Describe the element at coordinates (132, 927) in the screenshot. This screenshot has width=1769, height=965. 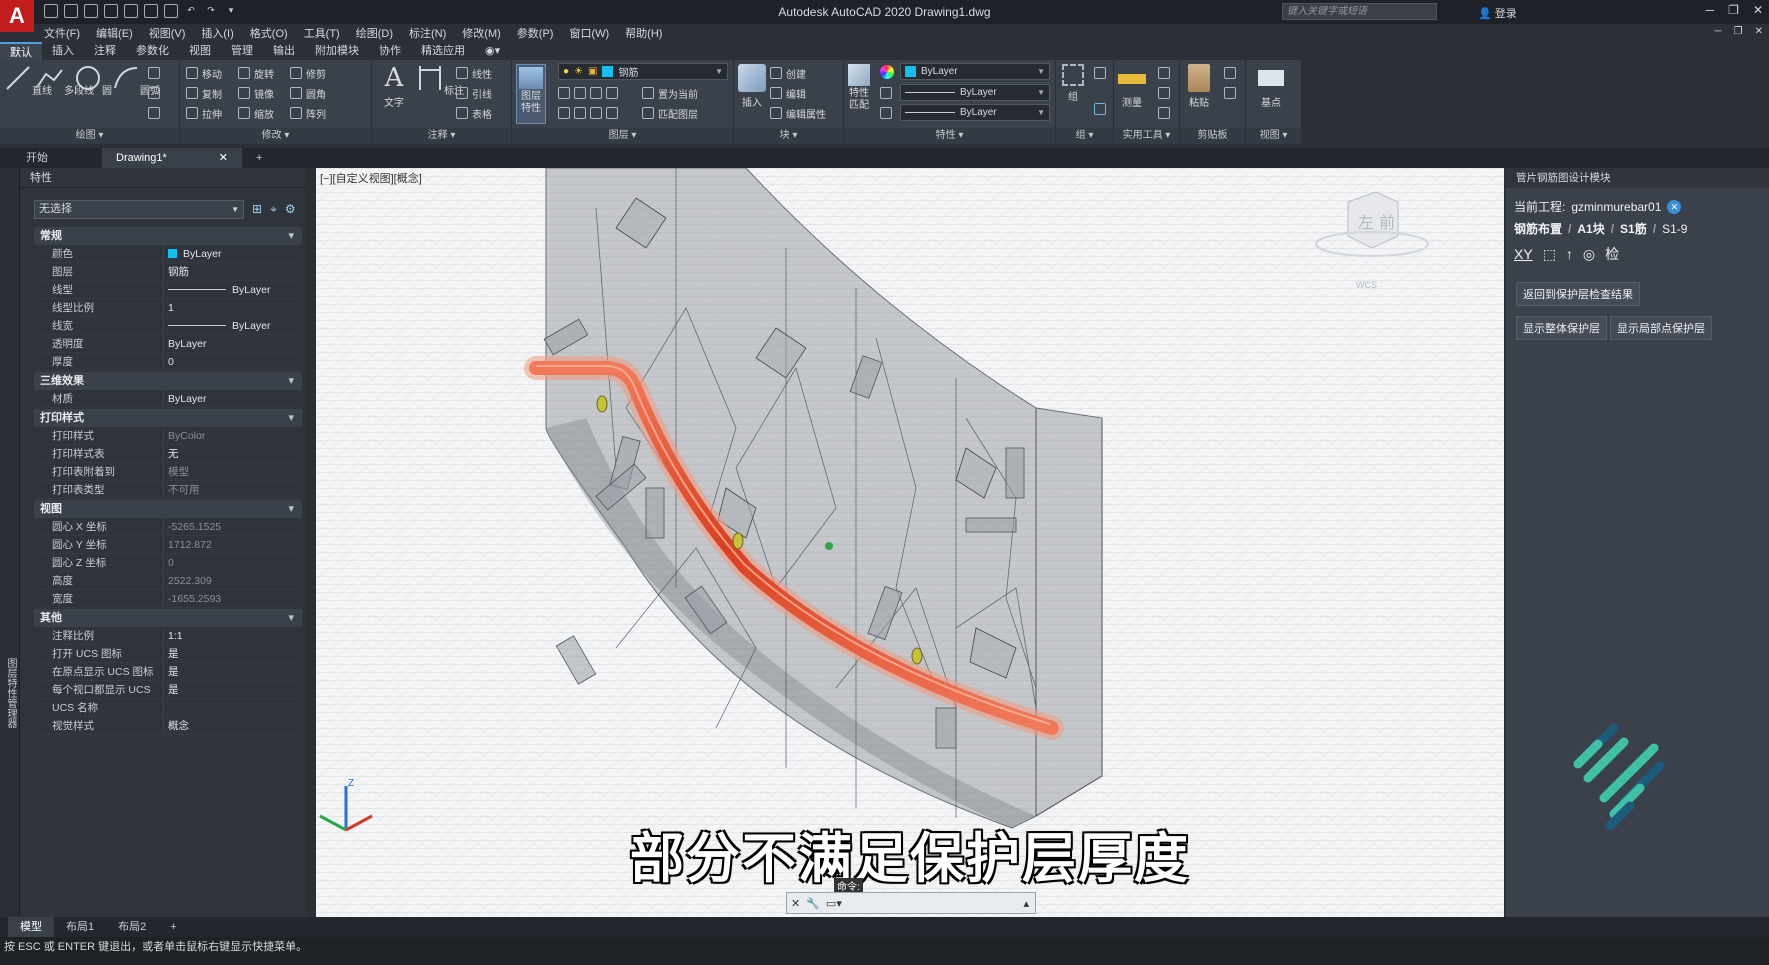
I see `layout2-tab: 布局2` at that location.